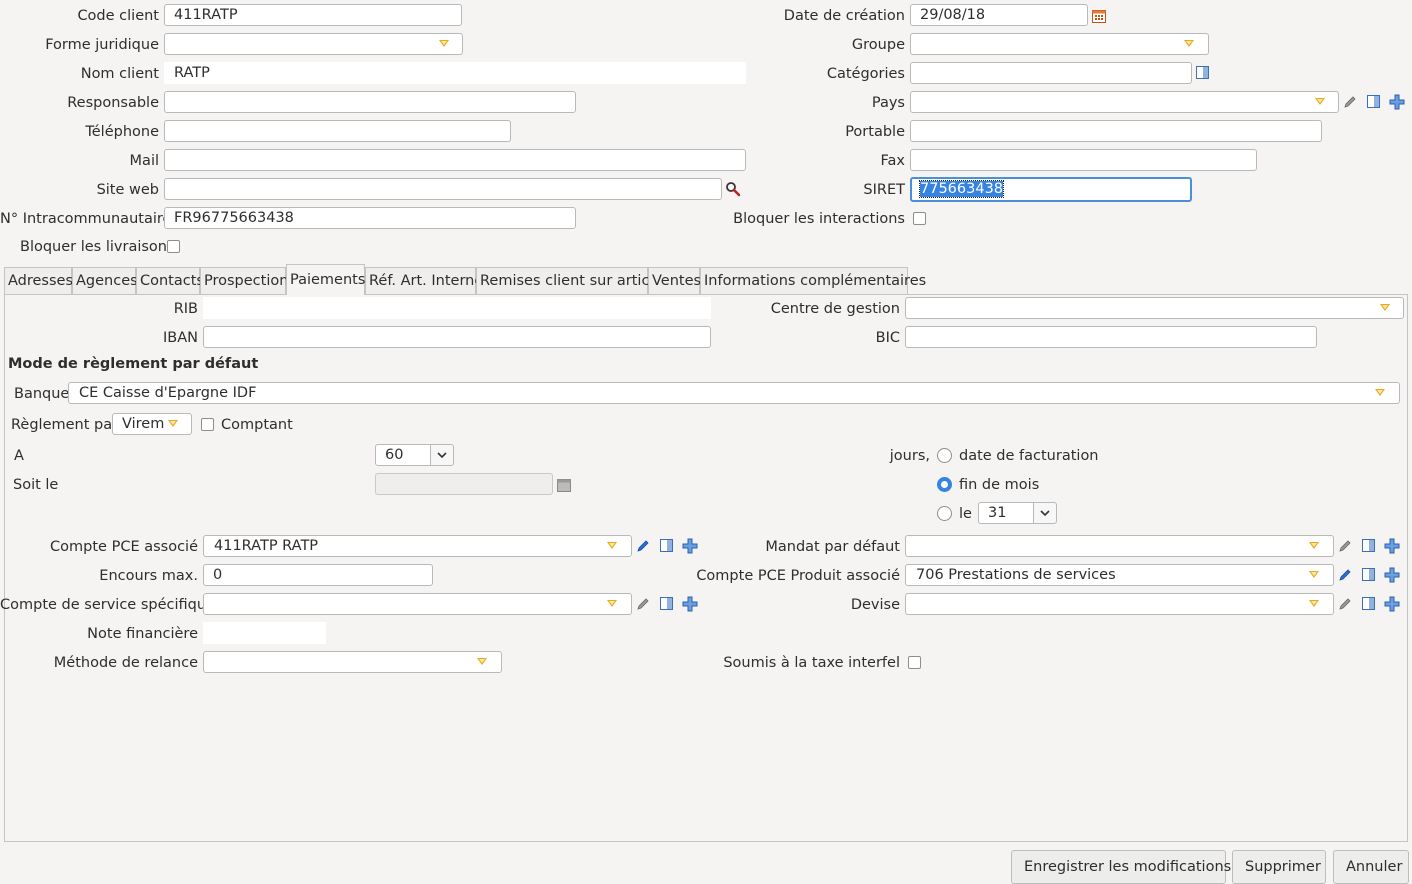 The image size is (1412, 884). What do you see at coordinates (455, 73) in the screenshot?
I see `nom-client-input: RATP` at bounding box center [455, 73].